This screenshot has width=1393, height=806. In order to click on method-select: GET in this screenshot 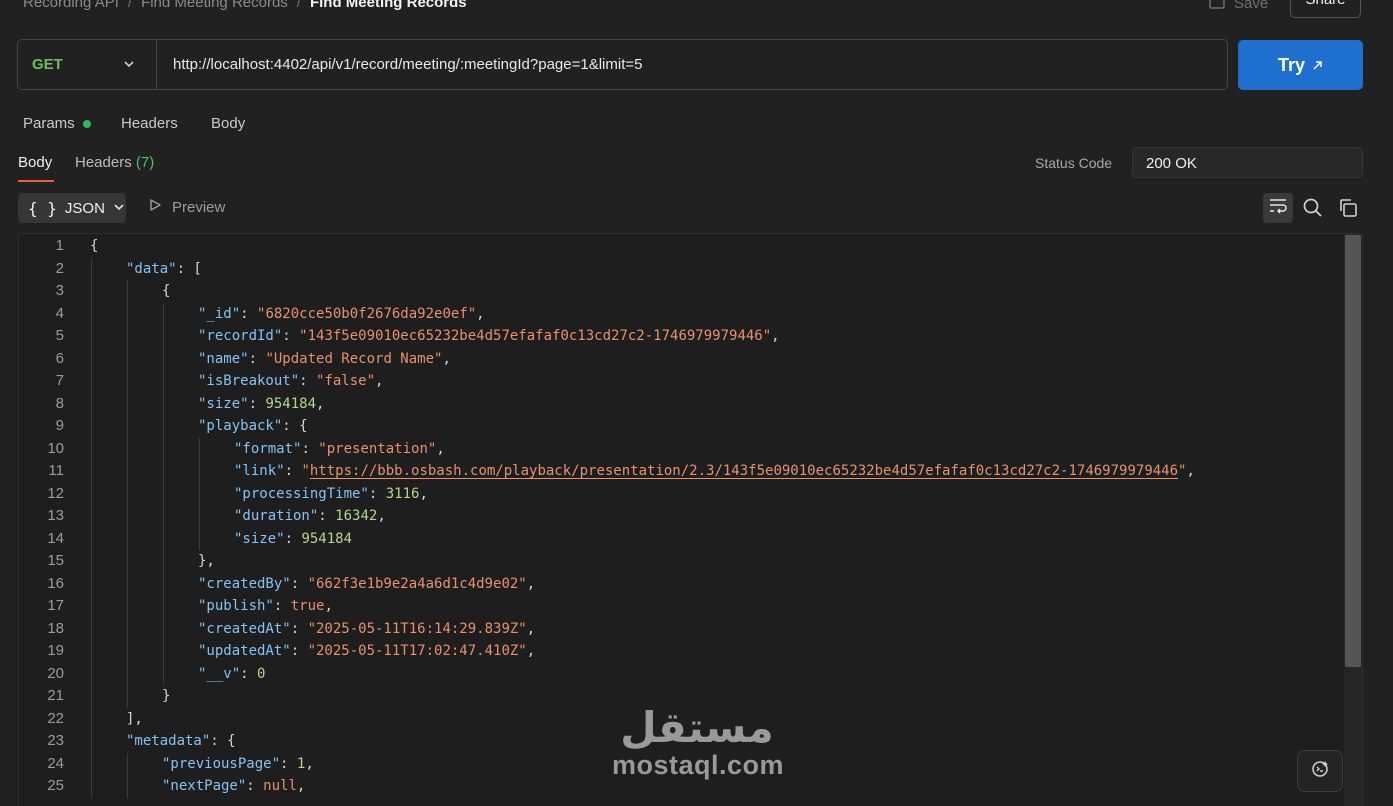, I will do `click(87, 64)`.